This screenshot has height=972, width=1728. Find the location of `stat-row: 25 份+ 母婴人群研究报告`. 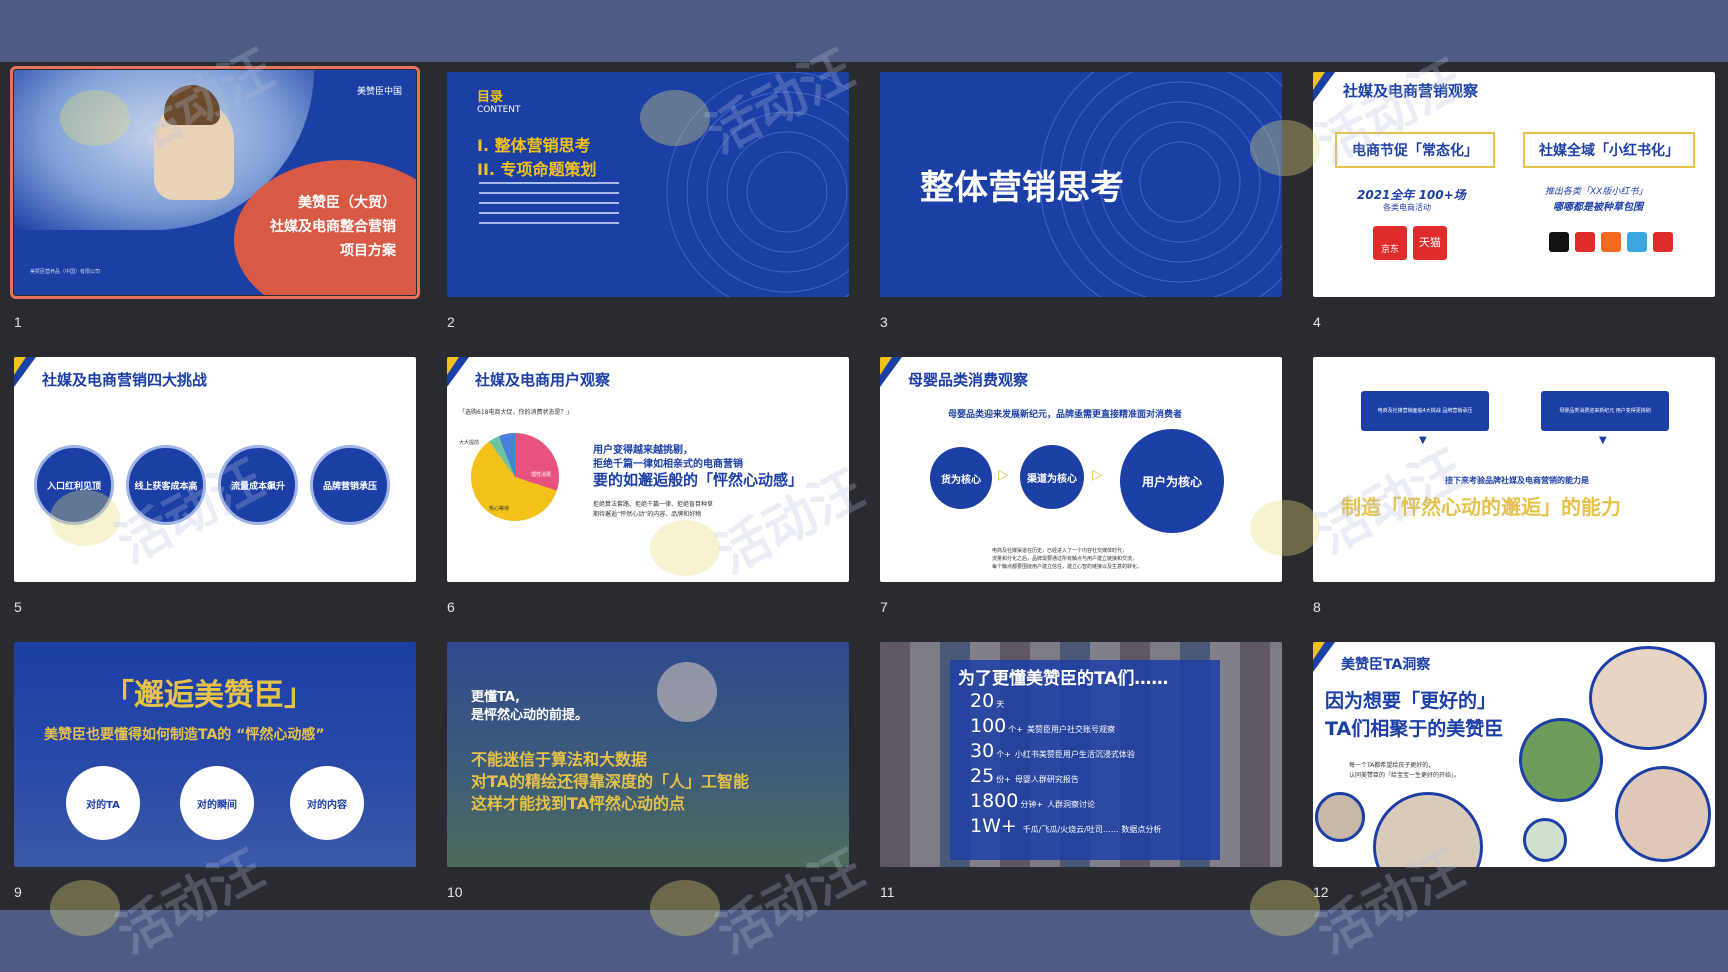

stat-row: 25 份+ 母婴人群研究报告 is located at coordinates (1024, 776).